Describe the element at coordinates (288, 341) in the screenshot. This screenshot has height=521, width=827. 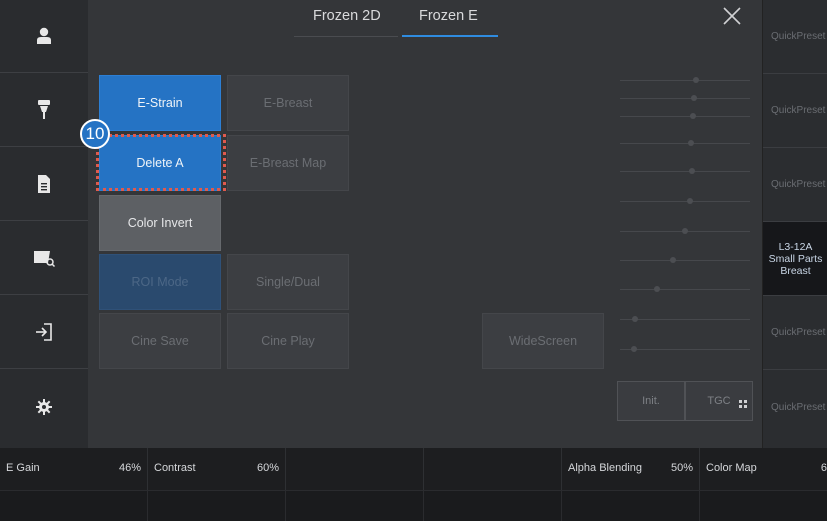
I see `cine-play-button: Cine Play` at that location.